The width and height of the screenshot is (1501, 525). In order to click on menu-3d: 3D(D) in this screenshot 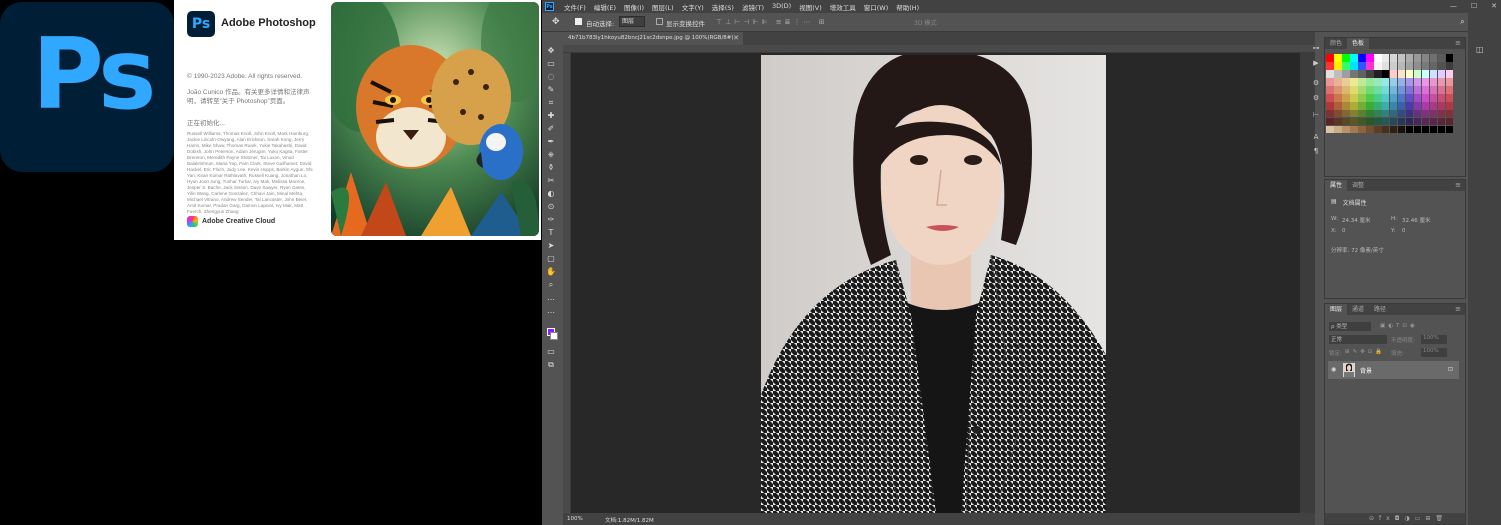, I will do `click(781, 7)`.